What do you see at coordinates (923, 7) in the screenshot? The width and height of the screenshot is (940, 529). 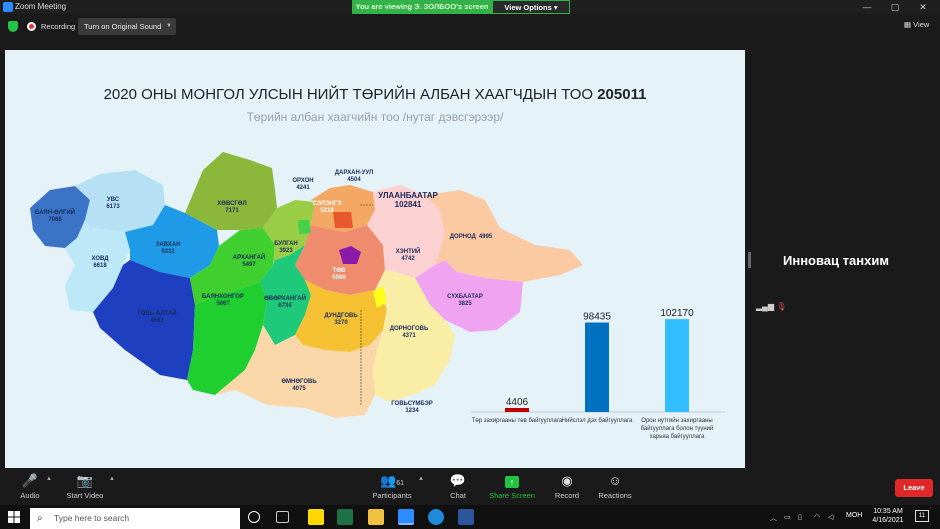 I see `close-button: ✕` at bounding box center [923, 7].